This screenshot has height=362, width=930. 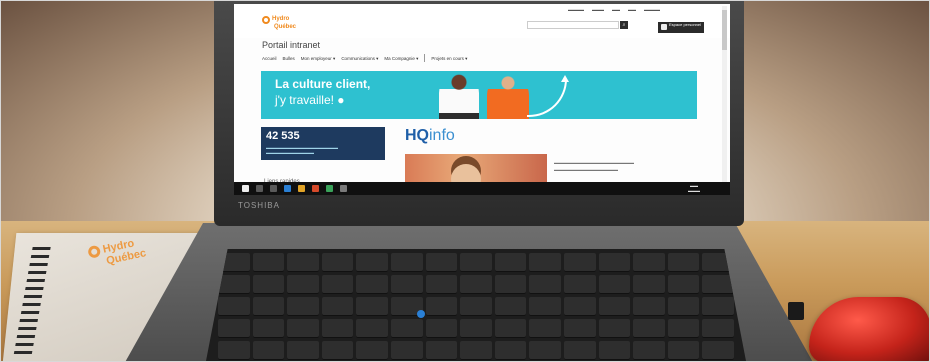 What do you see at coordinates (565, 78) in the screenshot?
I see `banner-arrowhead-icon` at bounding box center [565, 78].